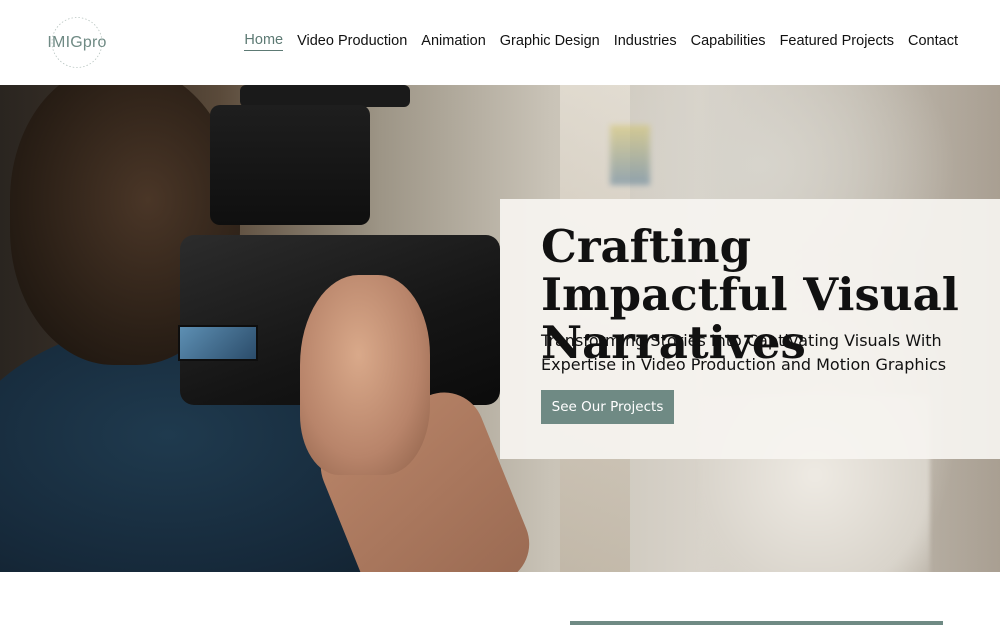  I want to click on logo-text: IMIGpro, so click(77, 42).